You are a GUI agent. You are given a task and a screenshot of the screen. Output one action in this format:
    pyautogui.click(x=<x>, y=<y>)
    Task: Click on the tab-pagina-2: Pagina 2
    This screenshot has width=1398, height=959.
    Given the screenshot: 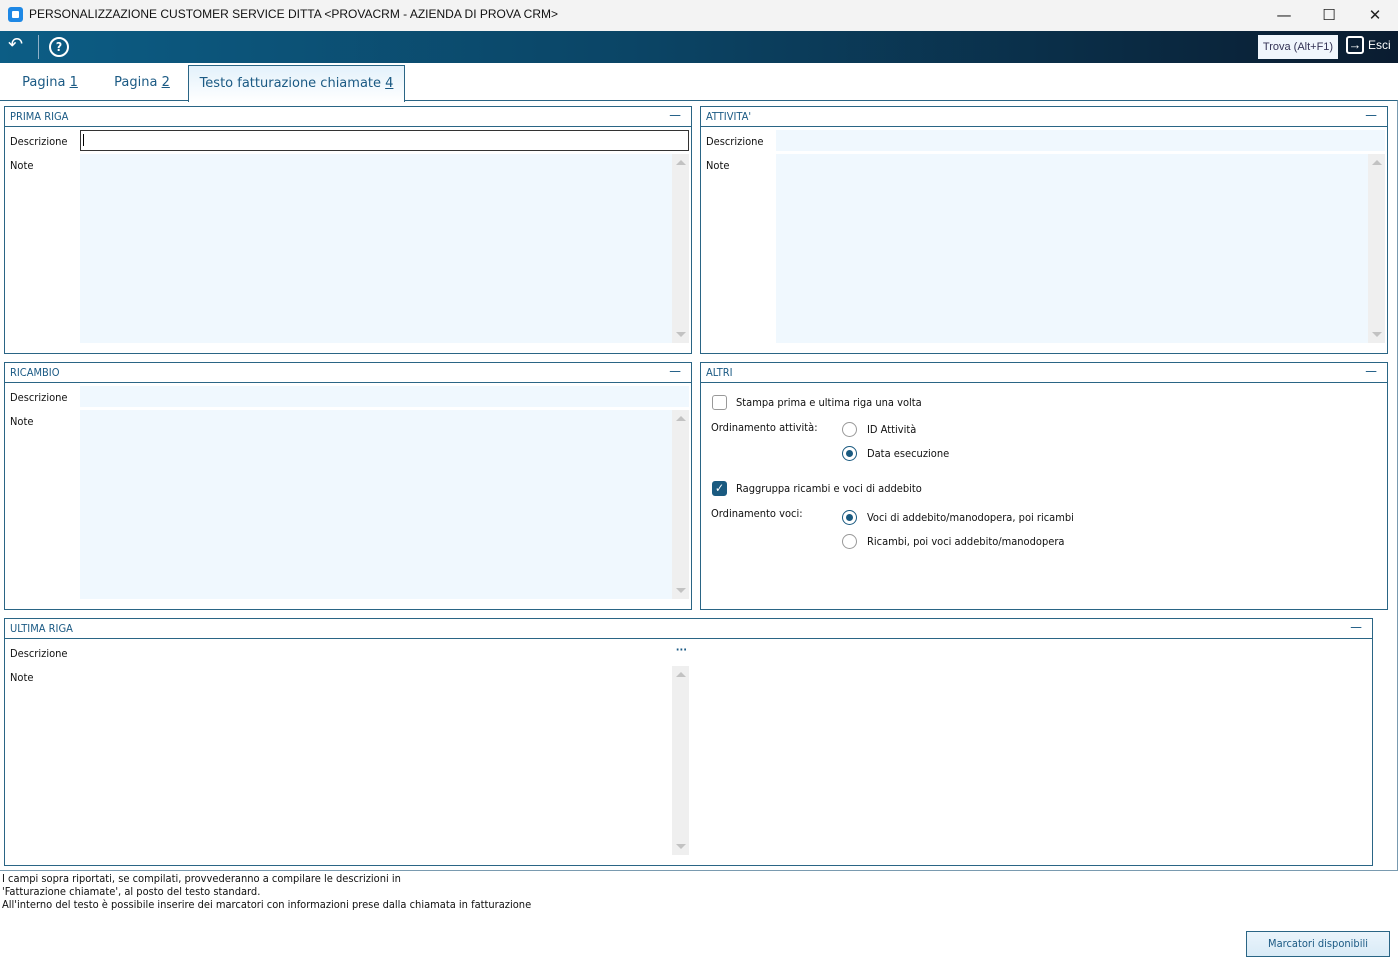 What is the action you would take?
    pyautogui.click(x=142, y=82)
    